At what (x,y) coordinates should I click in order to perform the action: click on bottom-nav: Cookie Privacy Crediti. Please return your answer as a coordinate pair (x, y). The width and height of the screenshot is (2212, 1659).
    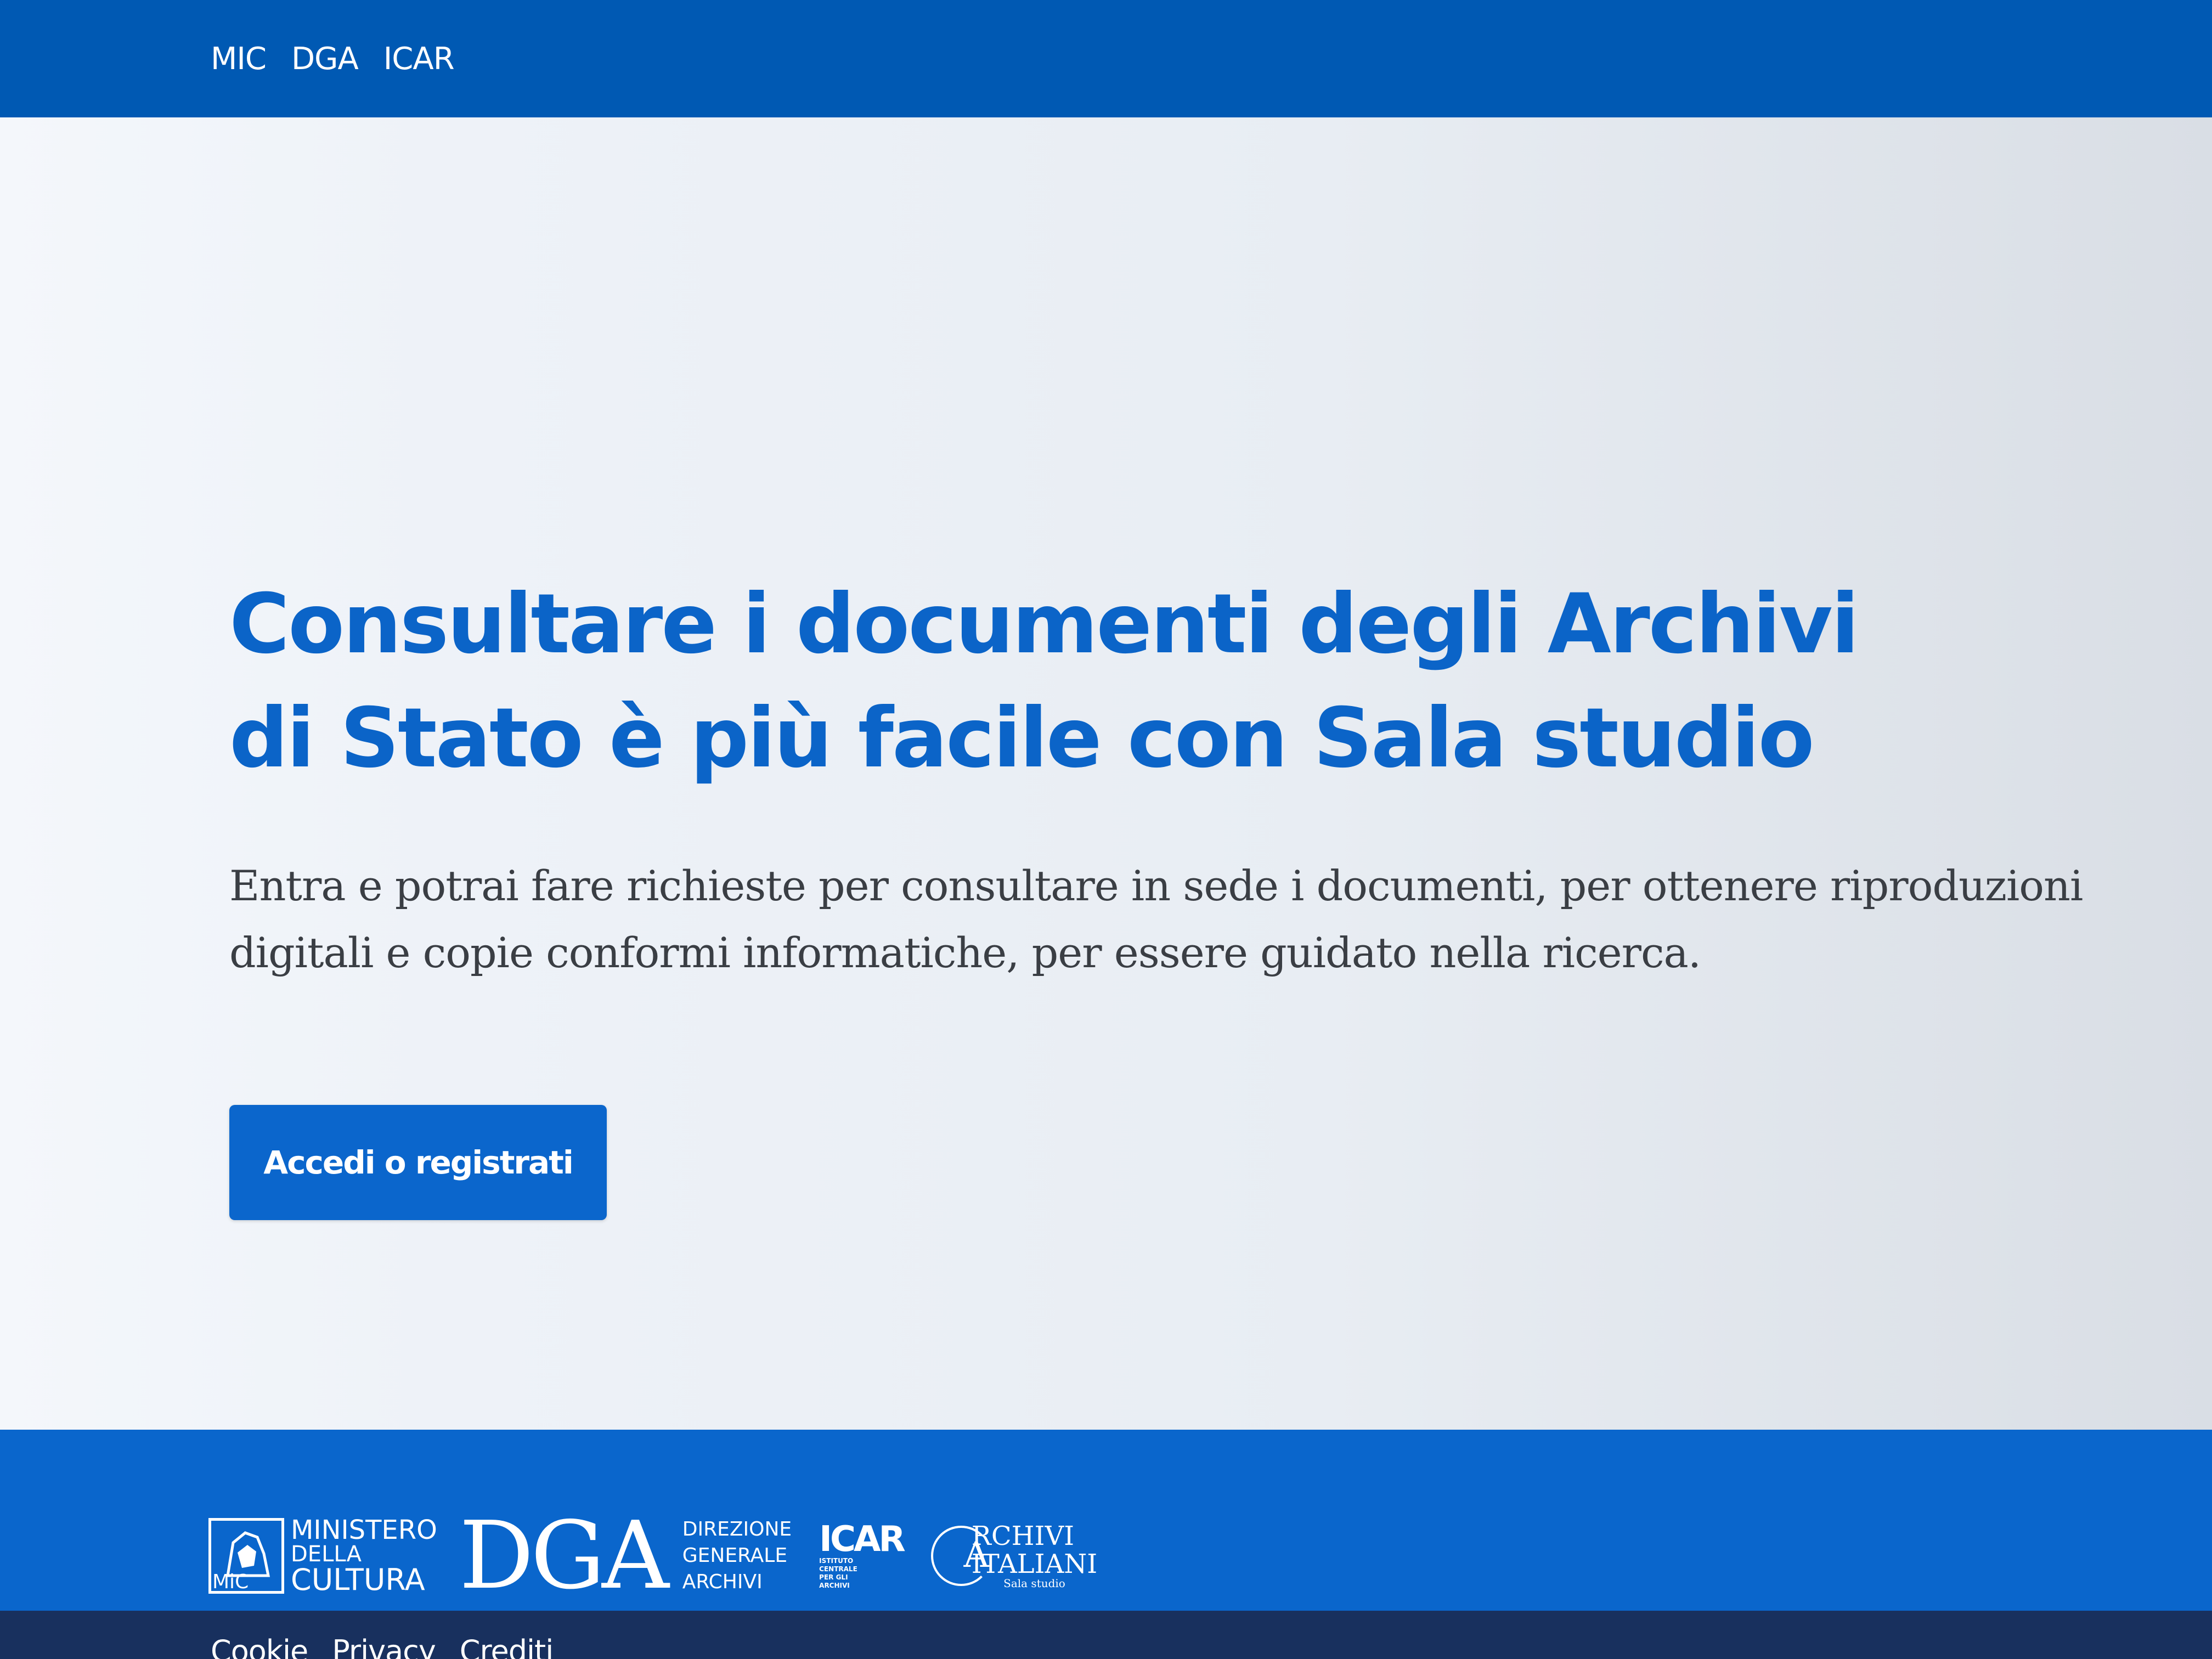
    Looking at the image, I should click on (382, 1647).